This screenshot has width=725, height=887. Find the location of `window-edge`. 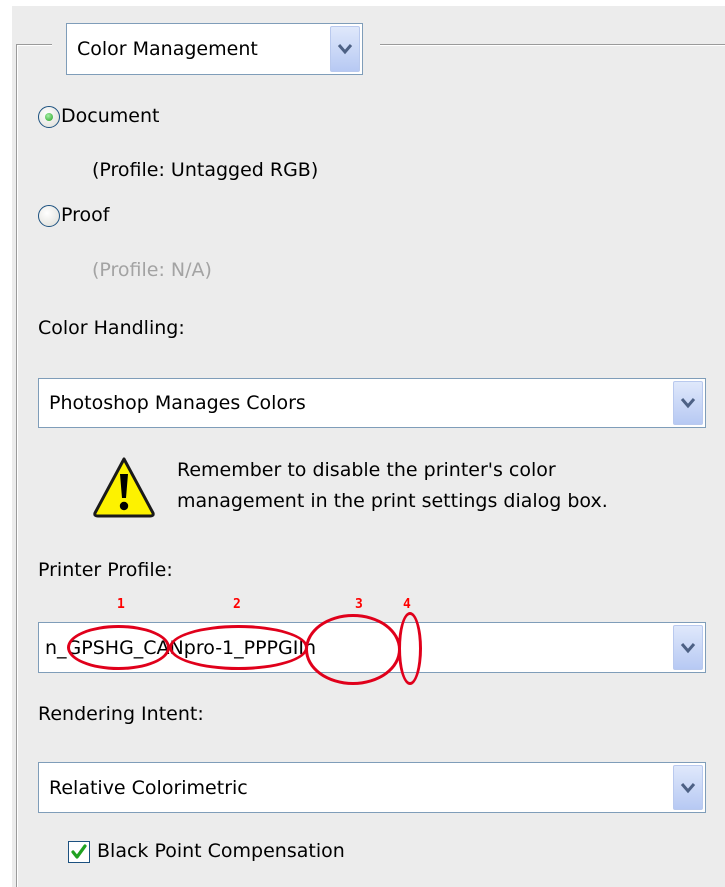

window-edge is located at coordinates (6, 443).